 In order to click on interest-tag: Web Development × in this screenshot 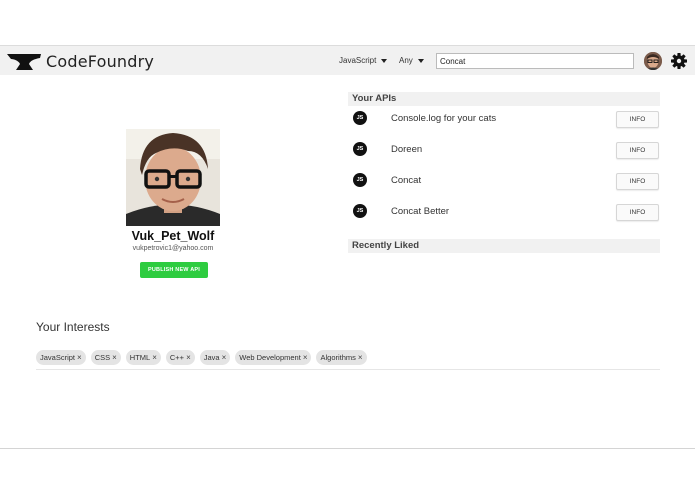, I will do `click(273, 357)`.